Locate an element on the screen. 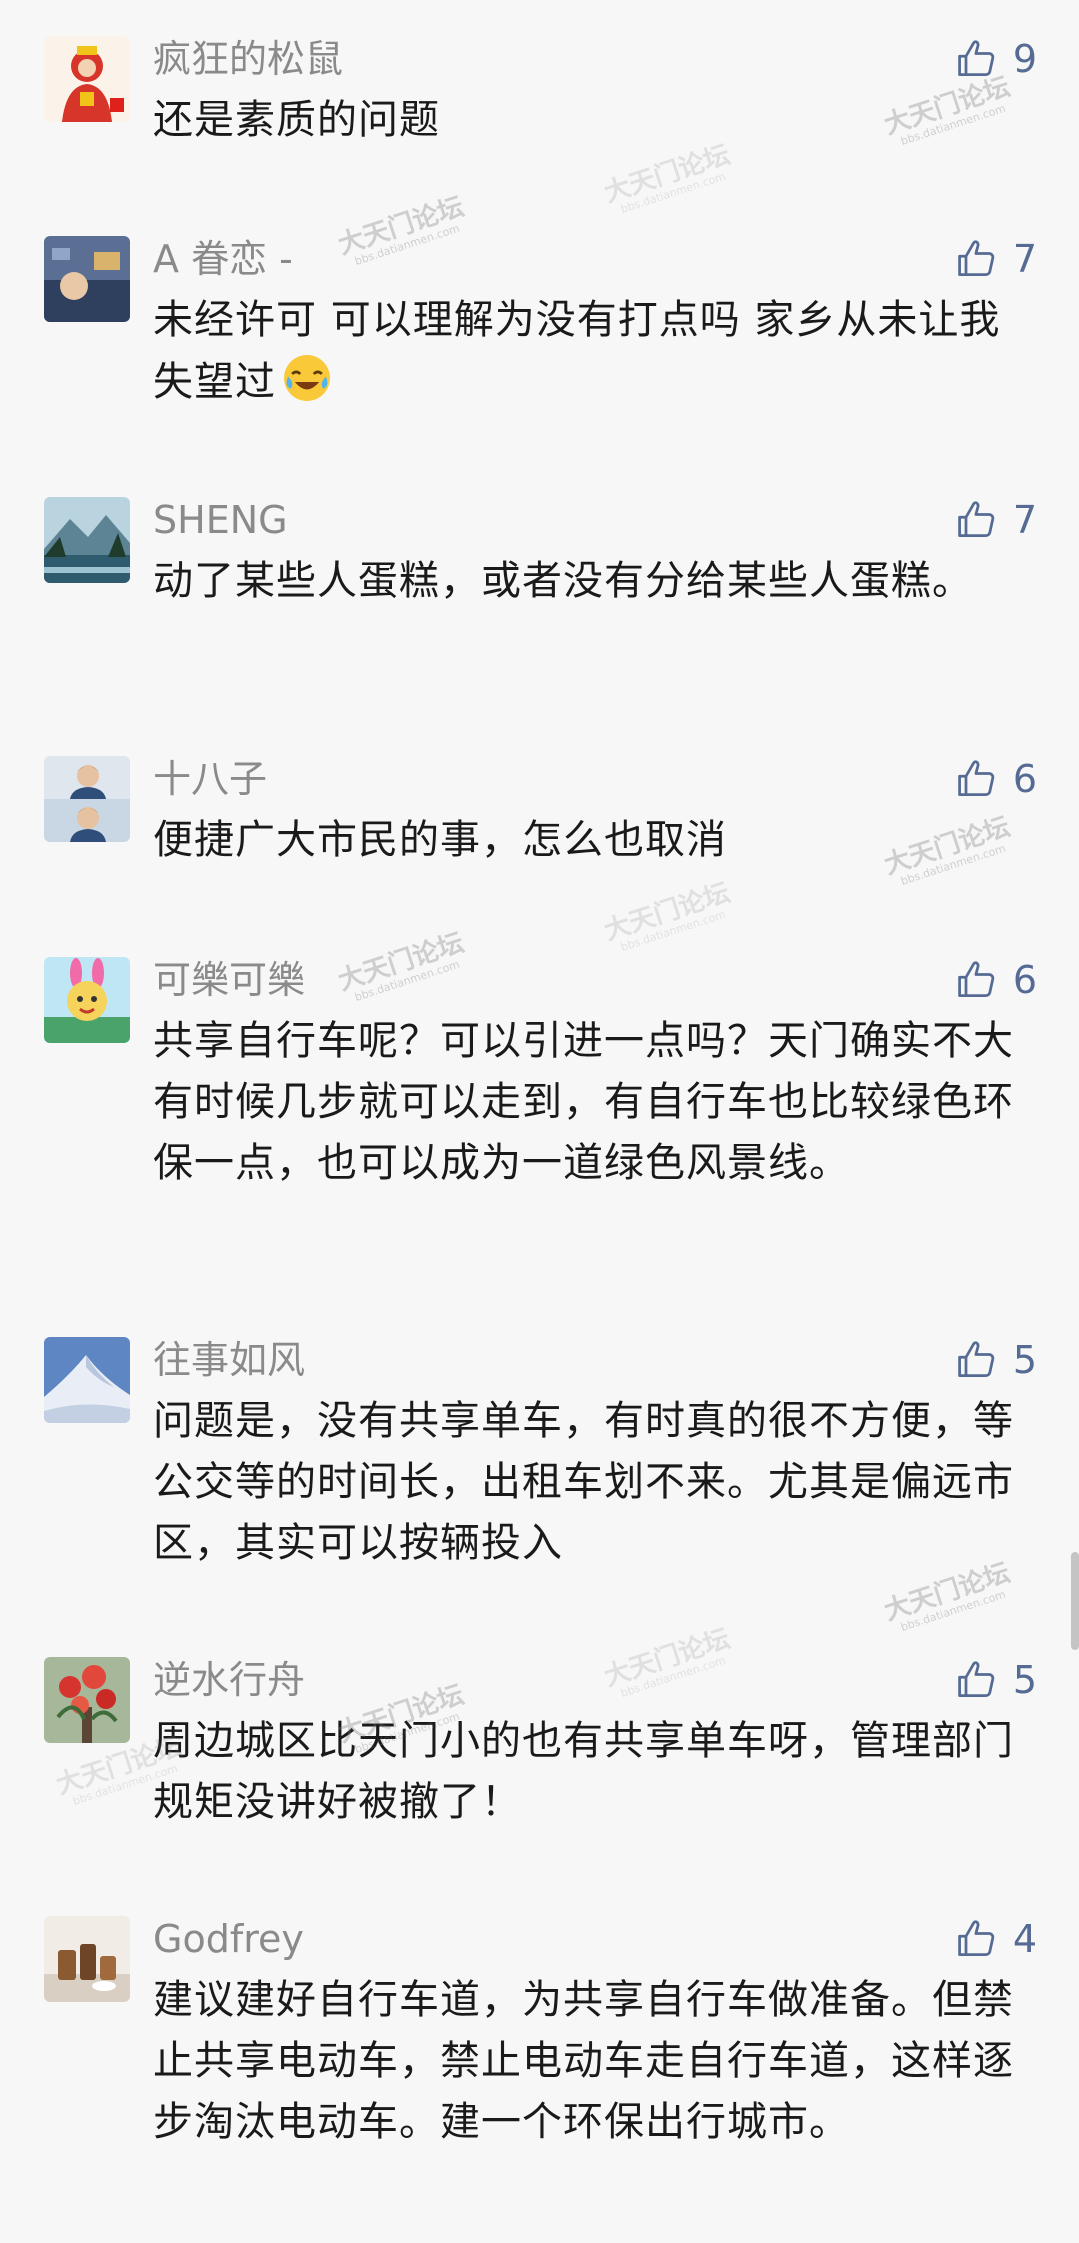  comment-text: 便捷广大市民的事，怎么也取消 is located at coordinates (440, 840).